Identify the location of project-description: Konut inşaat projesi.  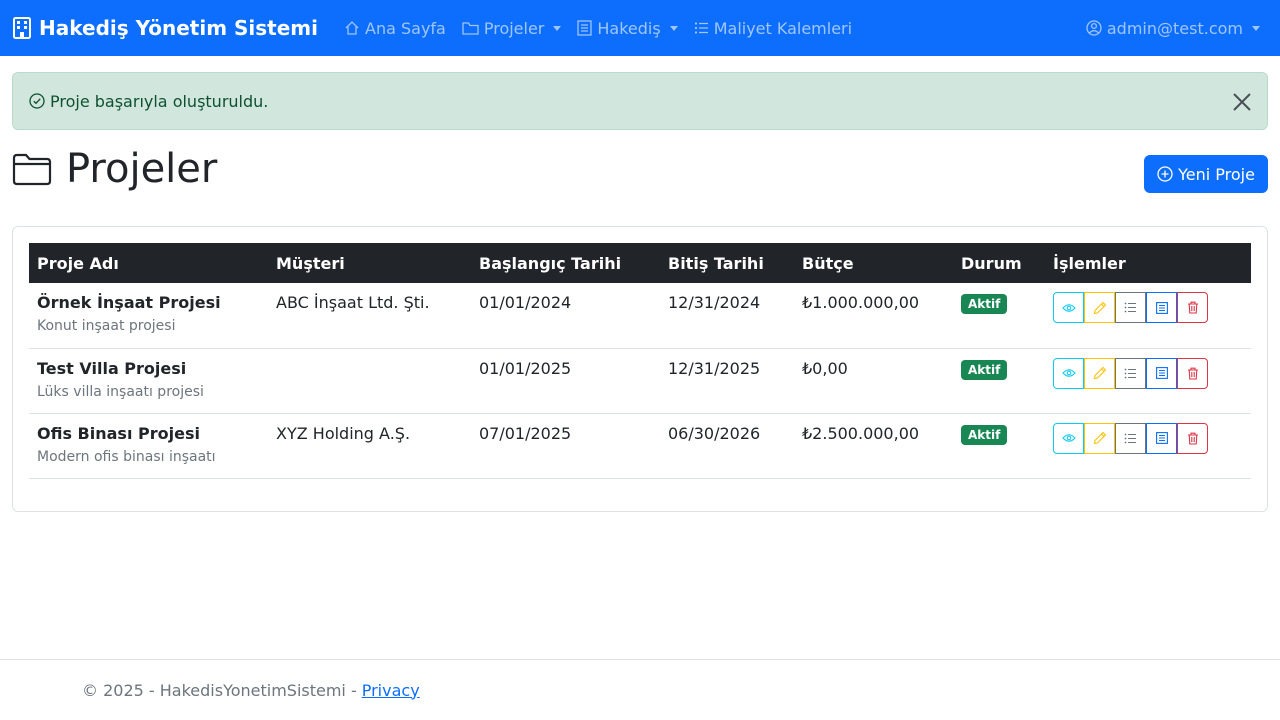
(106, 326).